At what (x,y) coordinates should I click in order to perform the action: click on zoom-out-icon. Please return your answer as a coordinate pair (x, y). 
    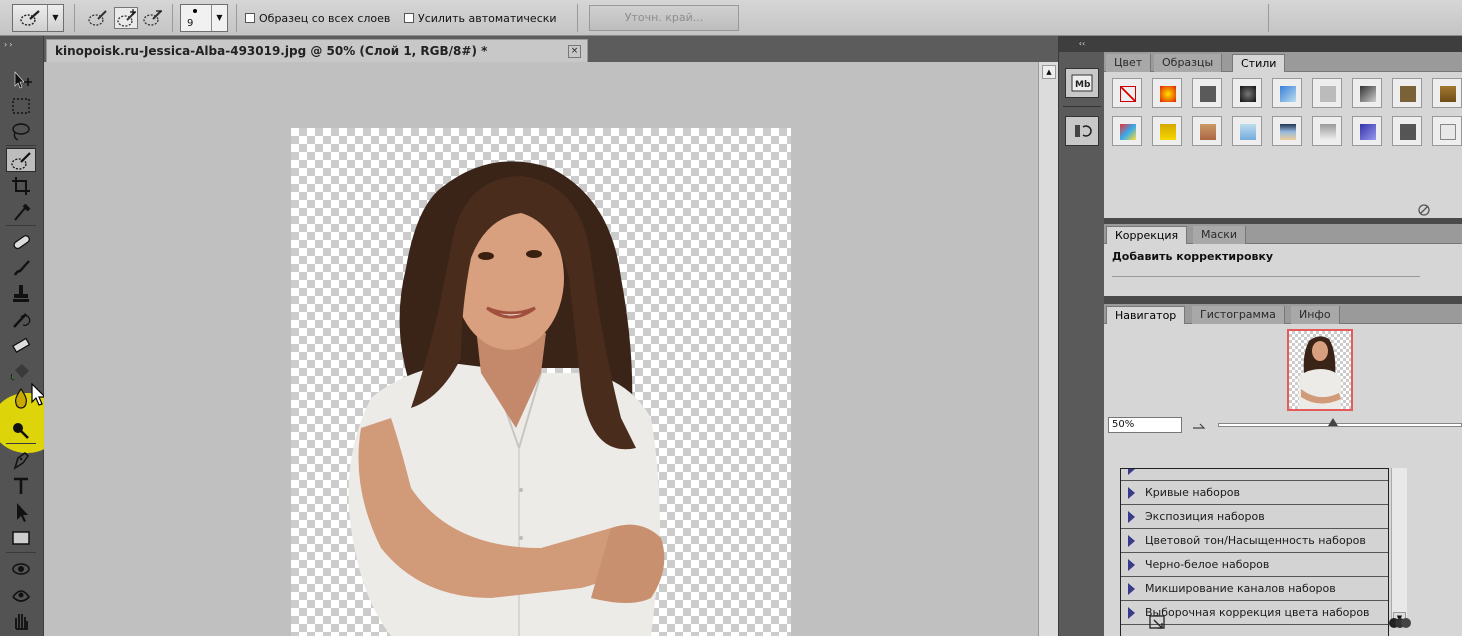
    Looking at the image, I should click on (1199, 425).